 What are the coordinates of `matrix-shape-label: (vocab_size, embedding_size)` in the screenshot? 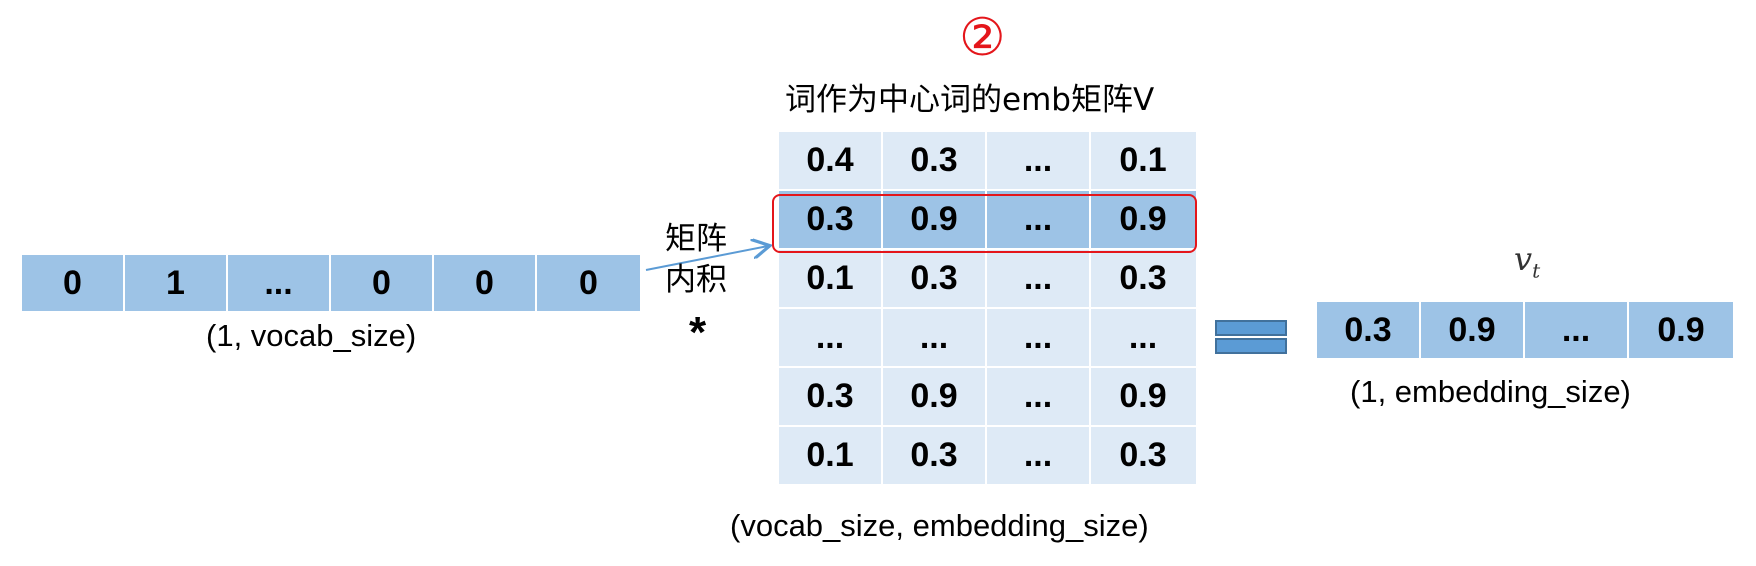 It's located at (939, 525).